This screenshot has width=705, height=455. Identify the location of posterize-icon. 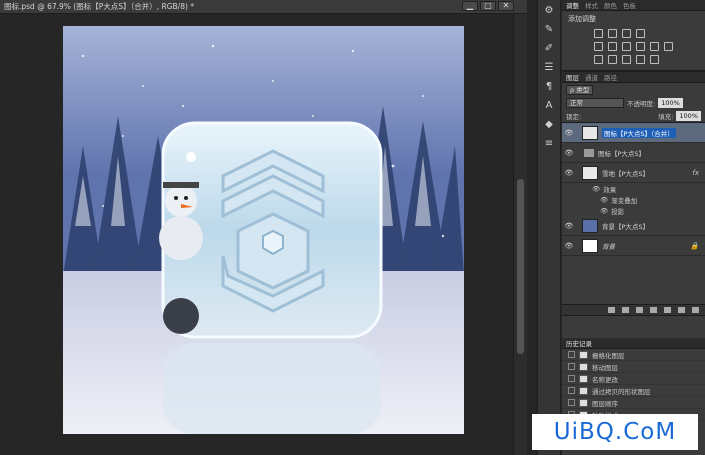
(612, 59).